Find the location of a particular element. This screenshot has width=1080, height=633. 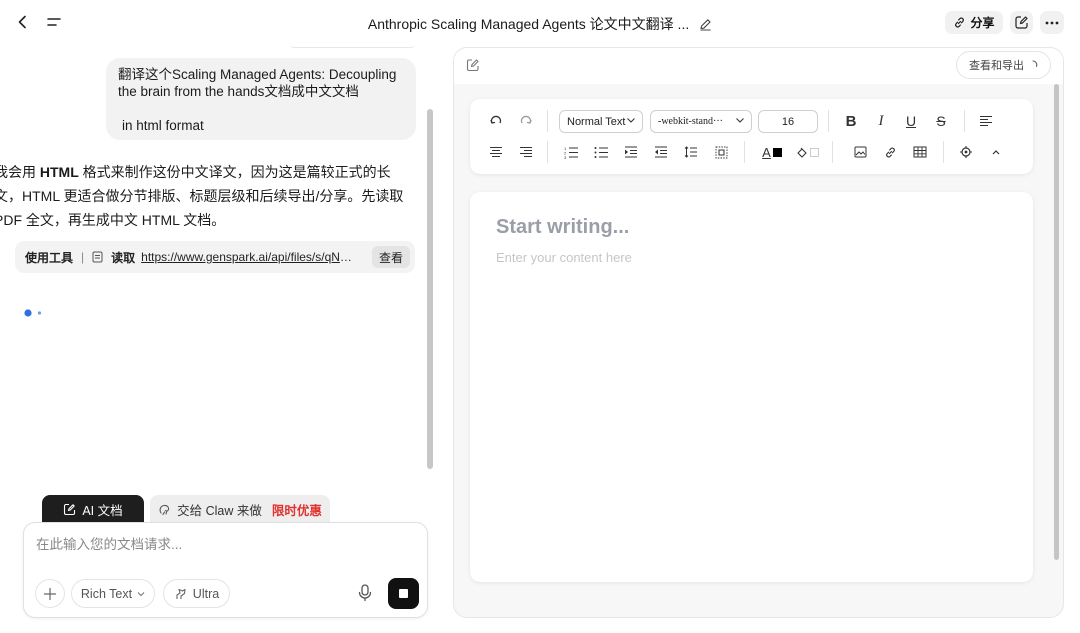

target-icon is located at coordinates (966, 152).